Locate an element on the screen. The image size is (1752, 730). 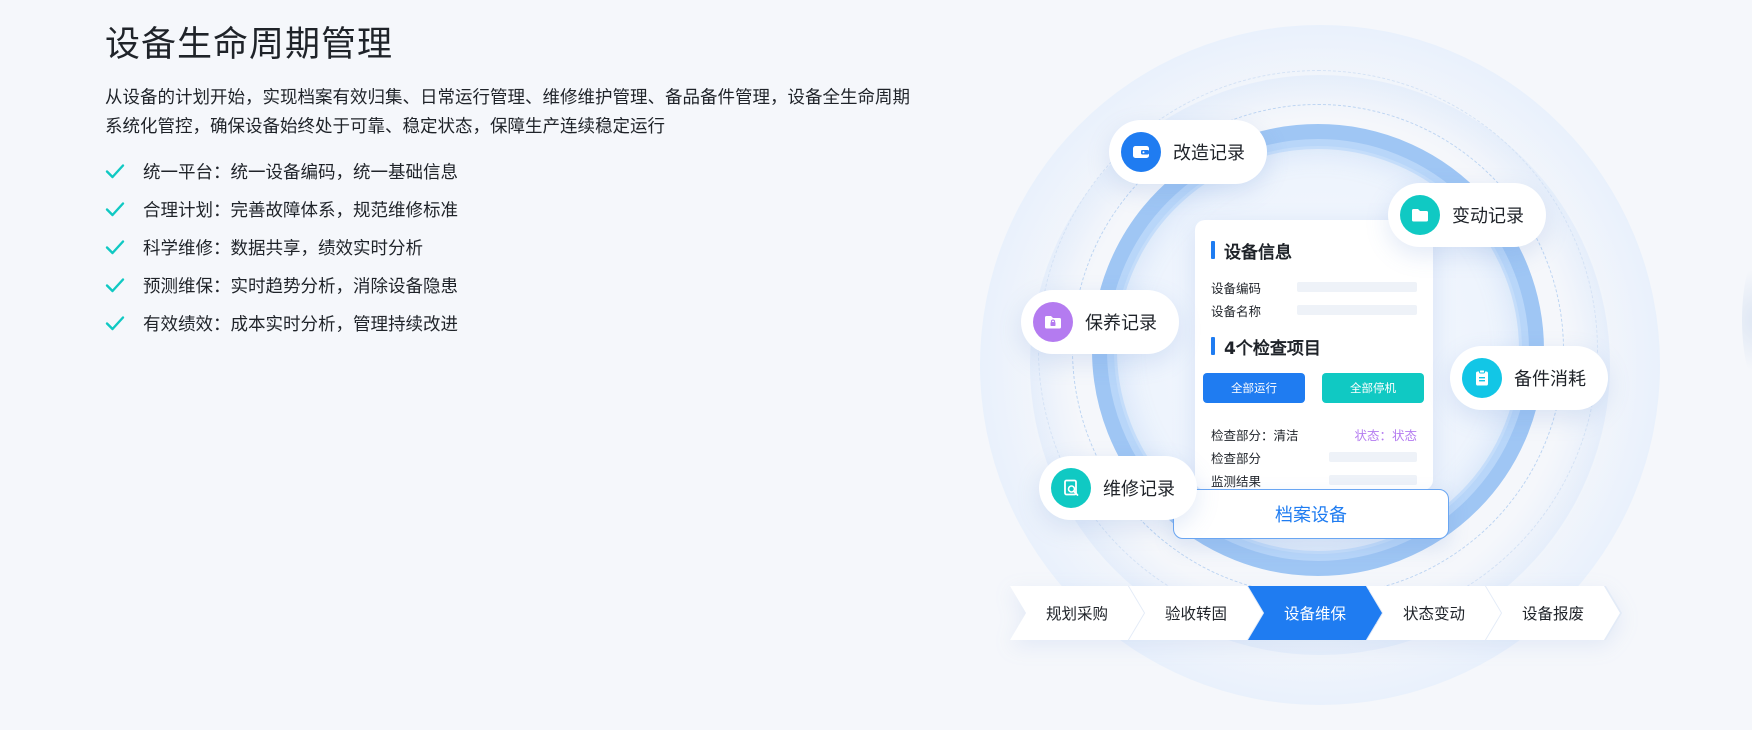
record-pill-label: 备件消耗 is located at coordinates (1550, 379).